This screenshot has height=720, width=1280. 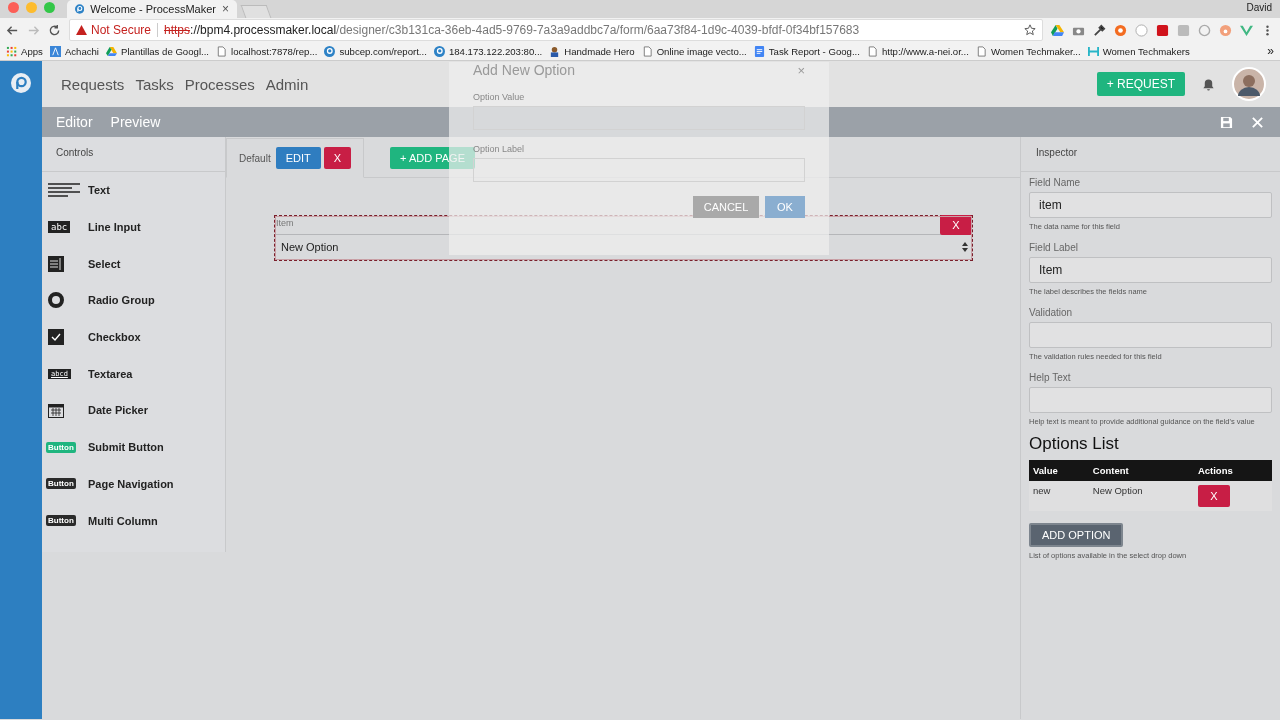 I want to click on radio-icon, so click(x=56, y=300).